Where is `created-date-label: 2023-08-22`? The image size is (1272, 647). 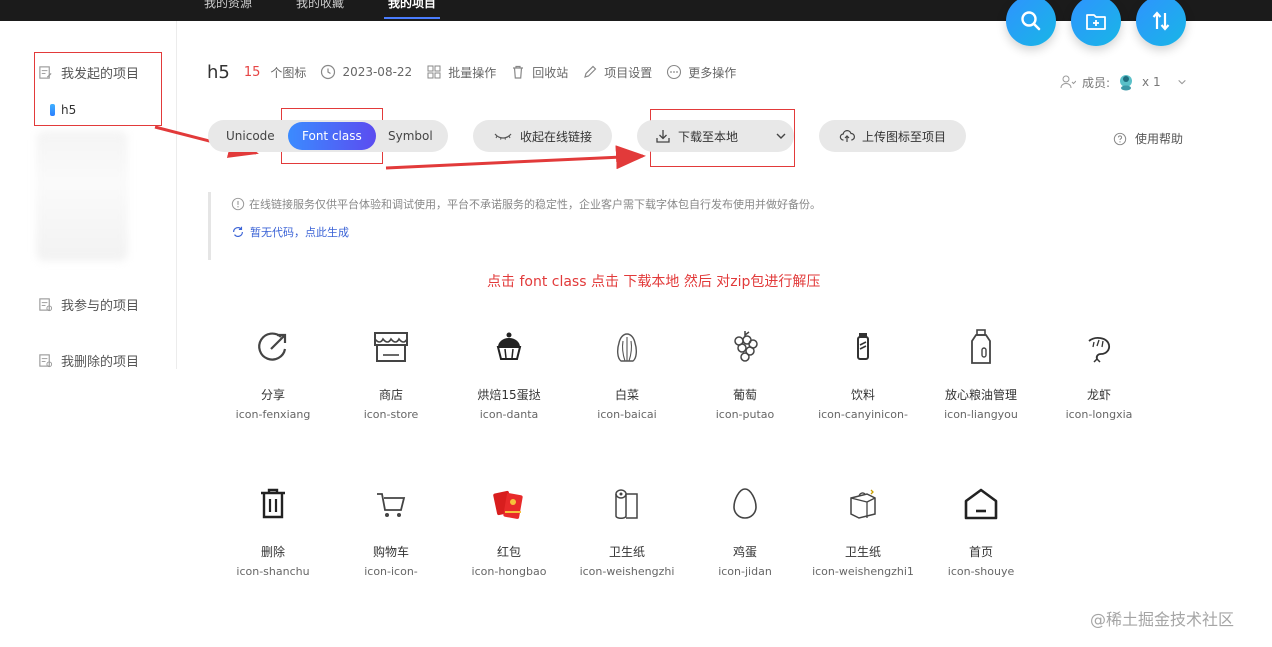 created-date-label: 2023-08-22 is located at coordinates (377, 72).